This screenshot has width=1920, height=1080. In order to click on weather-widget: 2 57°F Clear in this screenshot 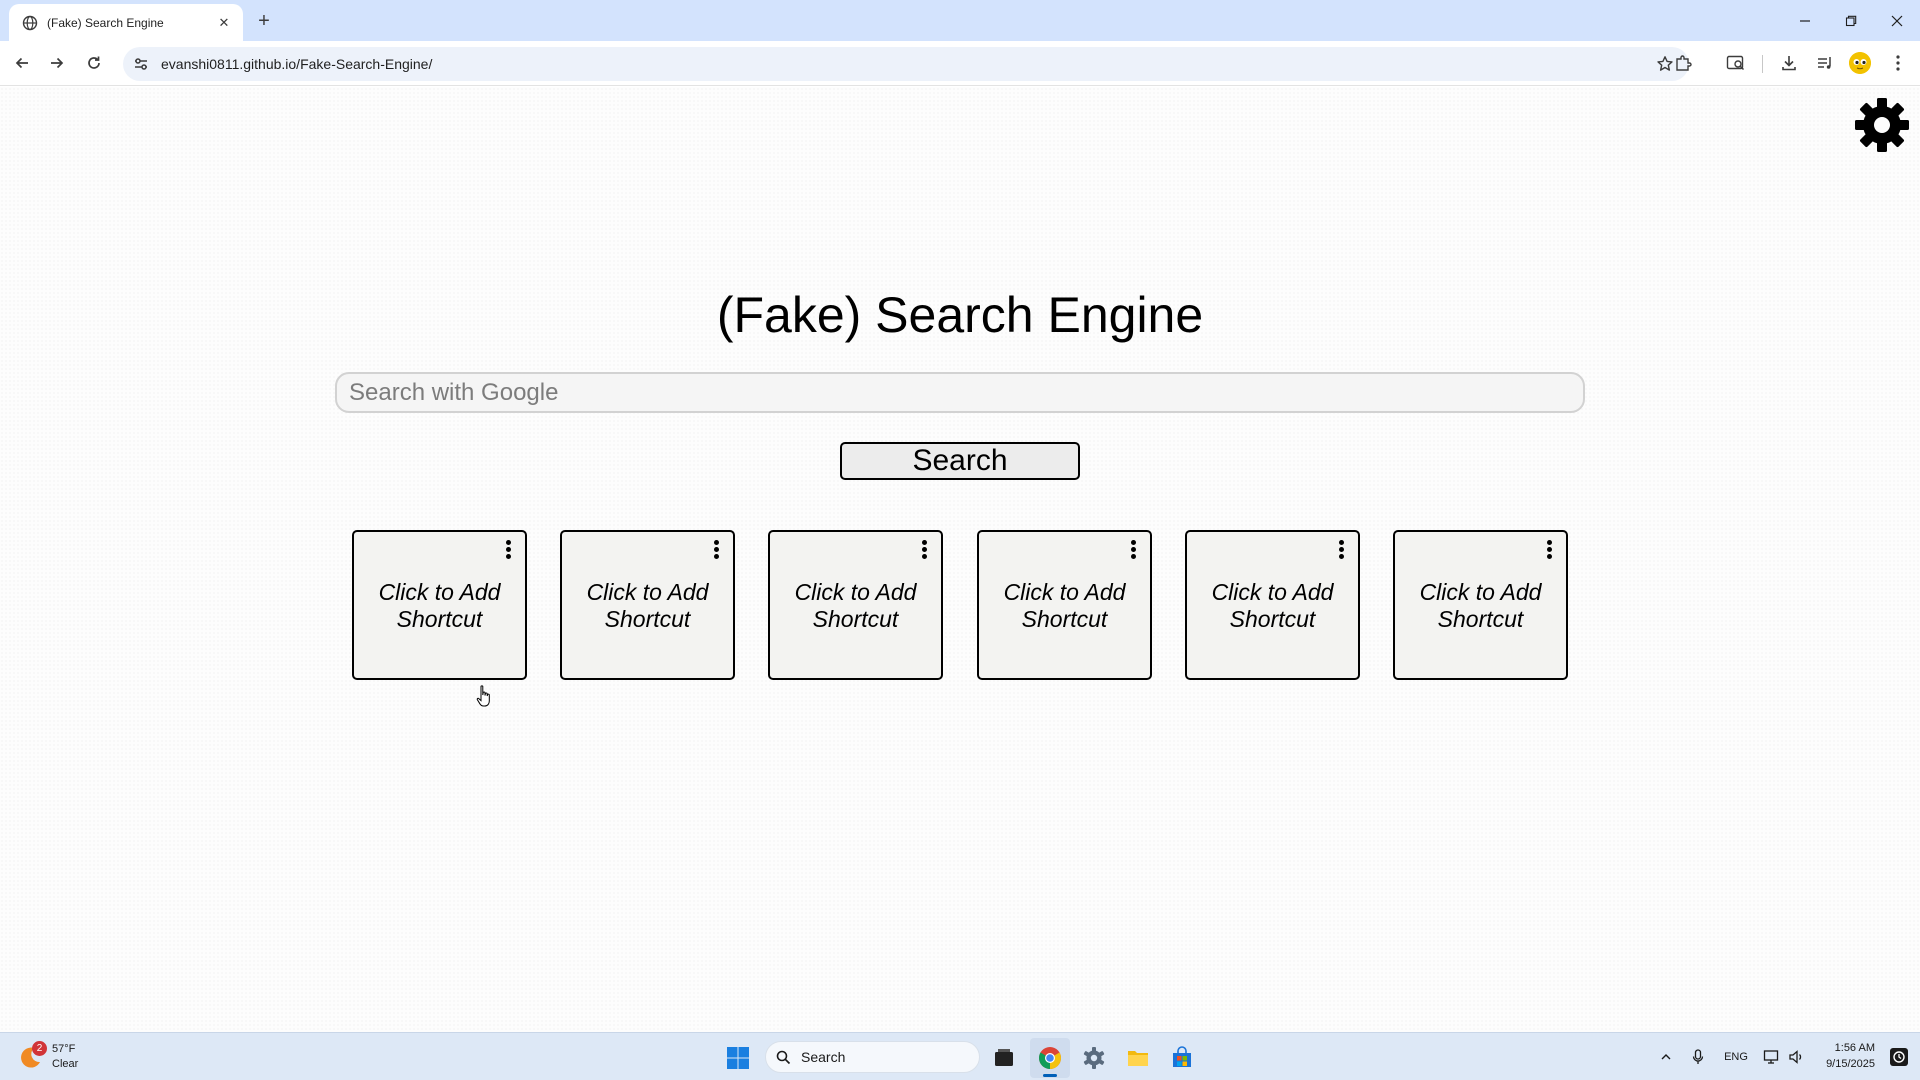, I will do `click(47, 1057)`.